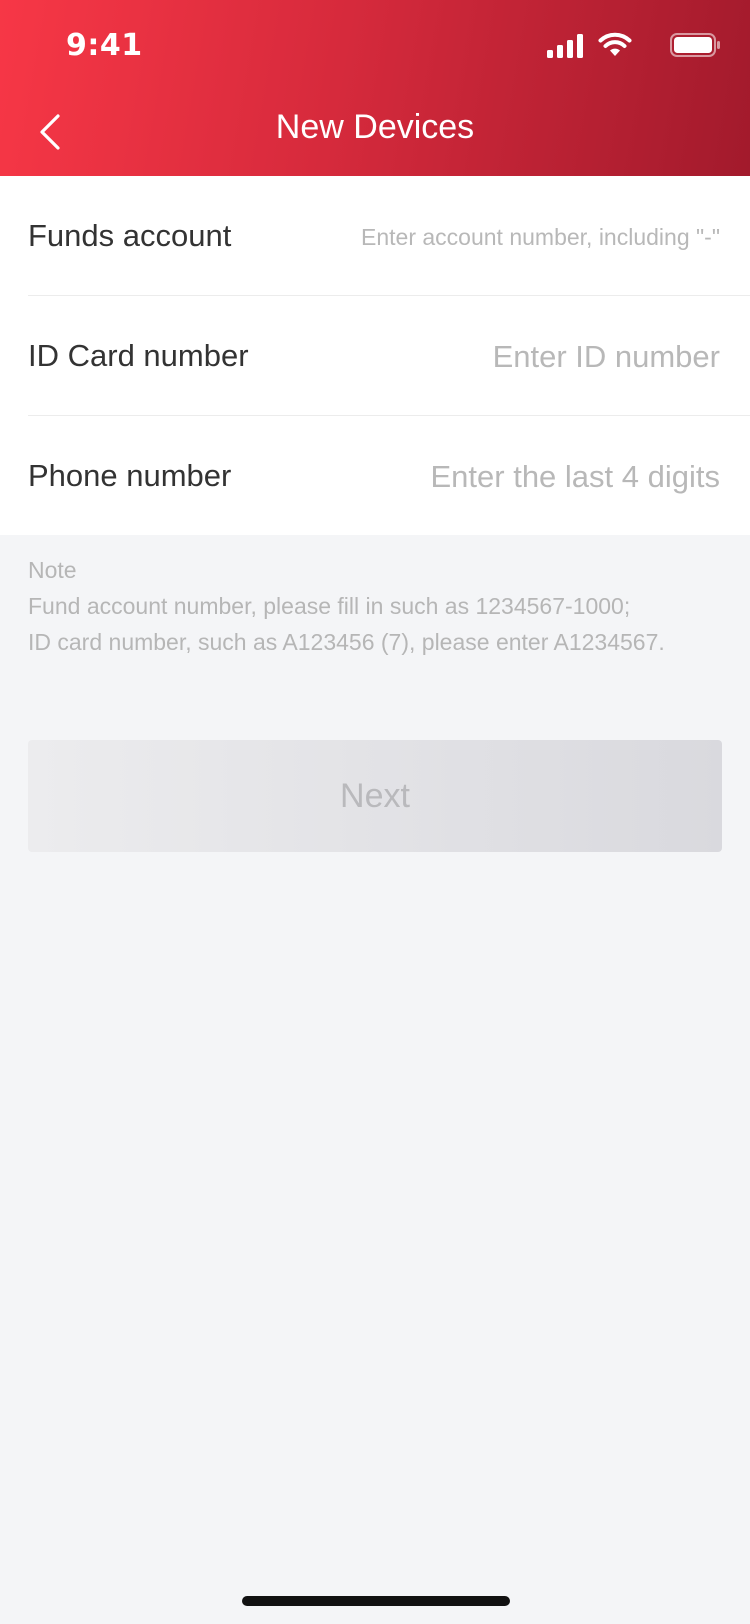 This screenshot has height=1624, width=750. I want to click on phone-number-row: Phone number, so click(389, 475).